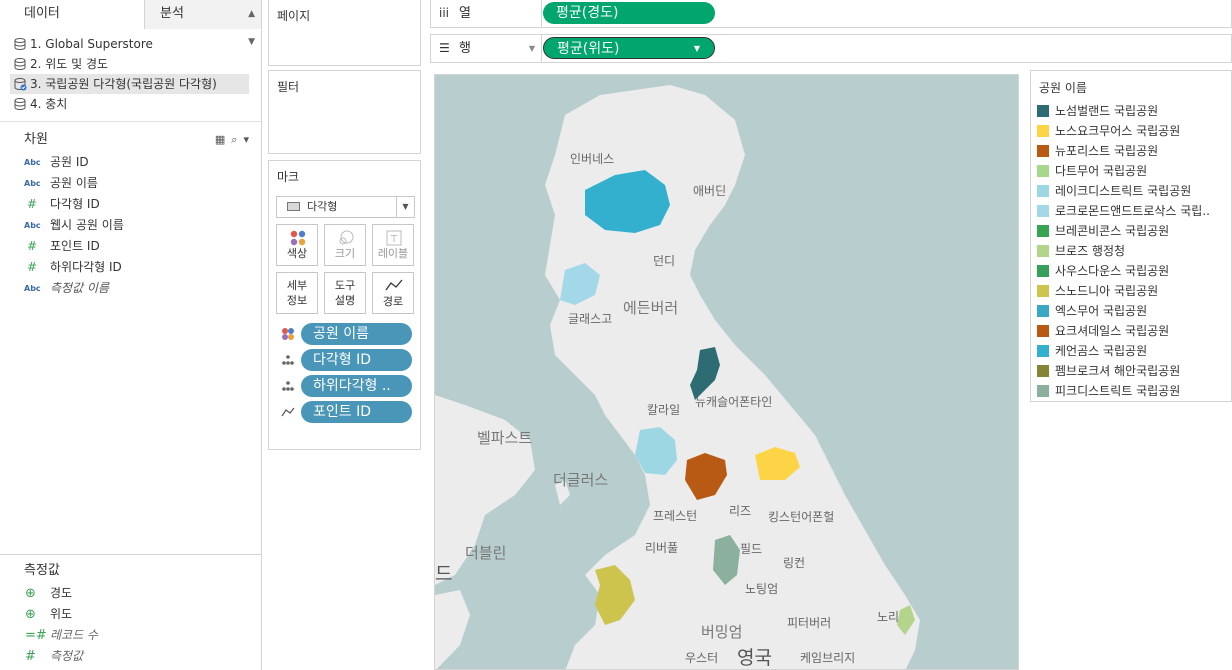 This screenshot has height=670, width=1232. I want to click on label-england: 영국, so click(754, 658).